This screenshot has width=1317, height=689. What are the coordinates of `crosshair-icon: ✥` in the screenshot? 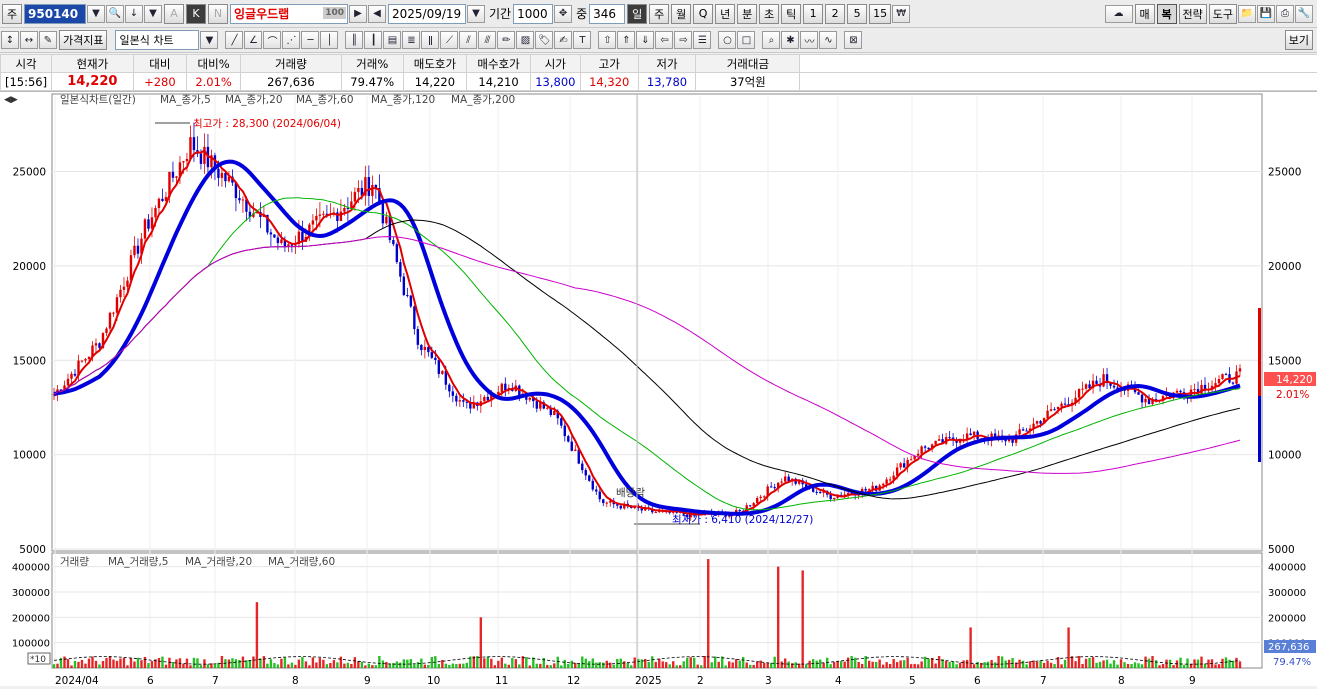 It's located at (563, 14).